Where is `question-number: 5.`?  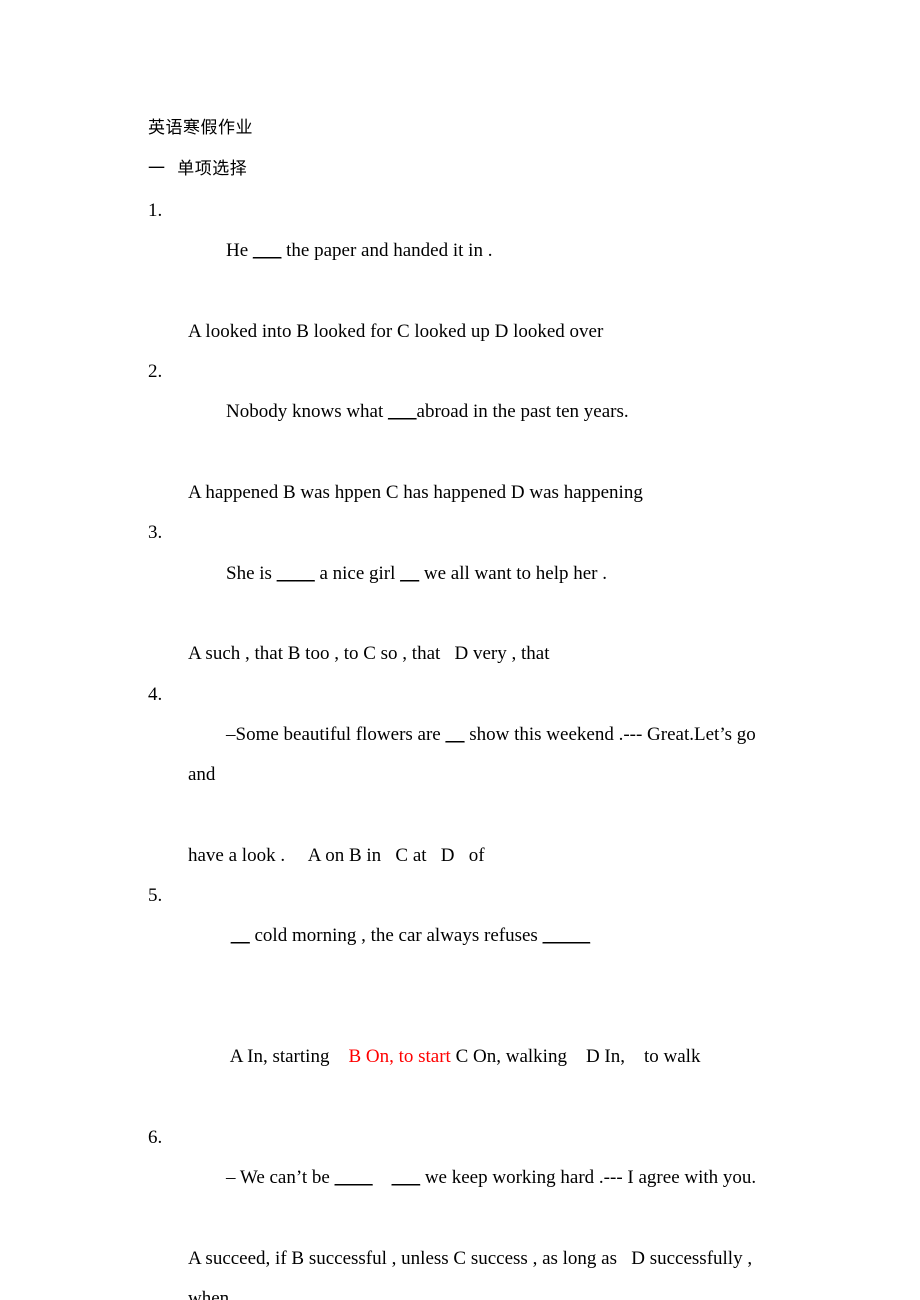 question-number: 5. is located at coordinates (155, 896).